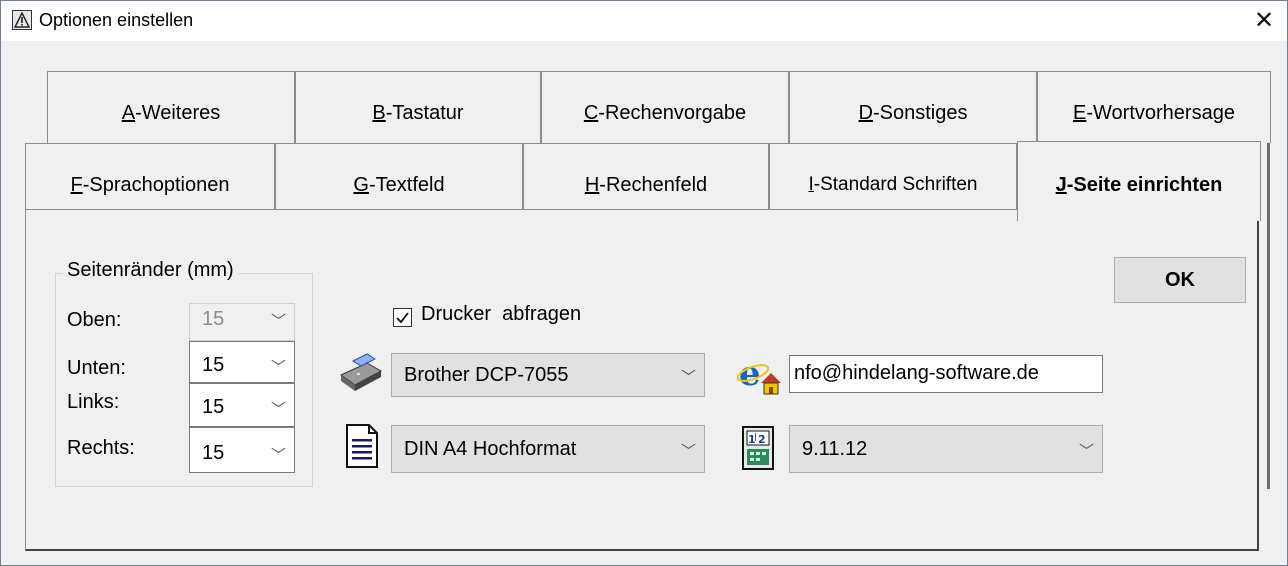  Describe the element at coordinates (96, 368) in the screenshot. I see `margin-bottom-label: Unten:` at that location.